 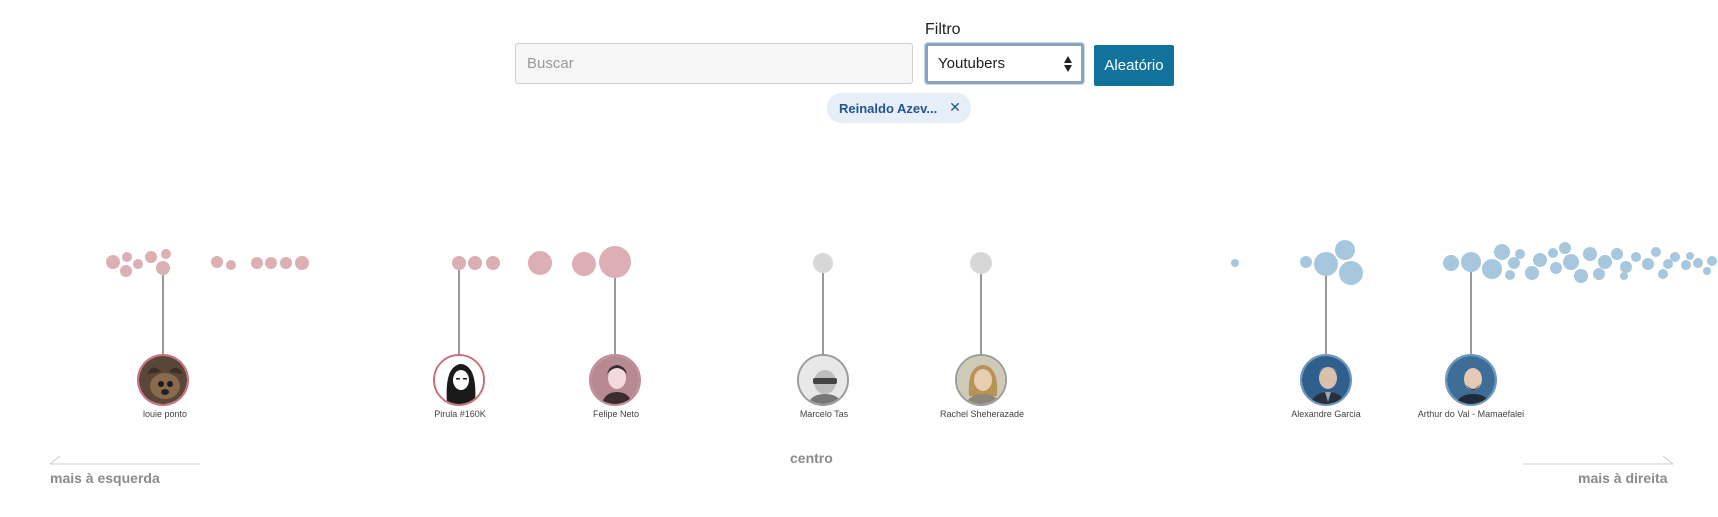 I want to click on avatar-felipe-neto, so click(x=615, y=380).